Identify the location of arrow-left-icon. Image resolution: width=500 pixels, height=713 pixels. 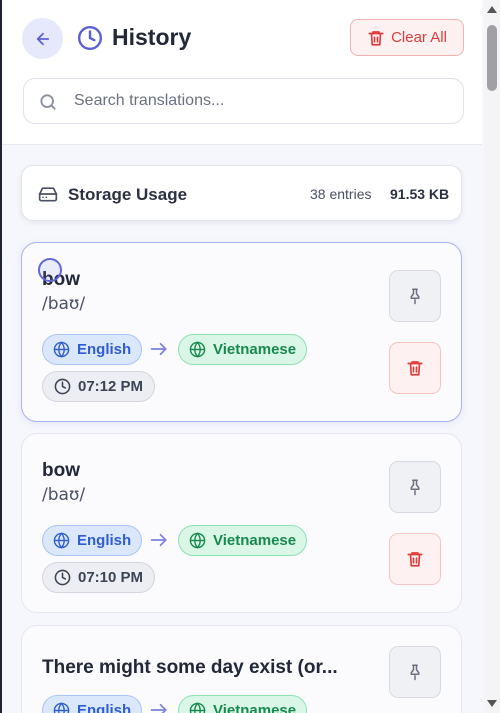
(42, 38).